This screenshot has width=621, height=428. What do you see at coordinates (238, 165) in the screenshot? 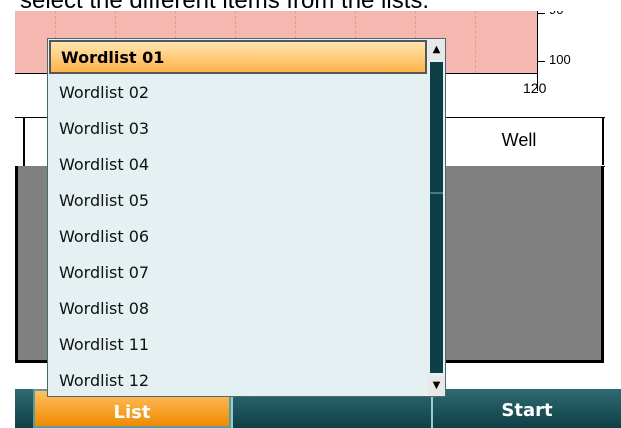
I see `wordlist-item: Wordlist 04` at bounding box center [238, 165].